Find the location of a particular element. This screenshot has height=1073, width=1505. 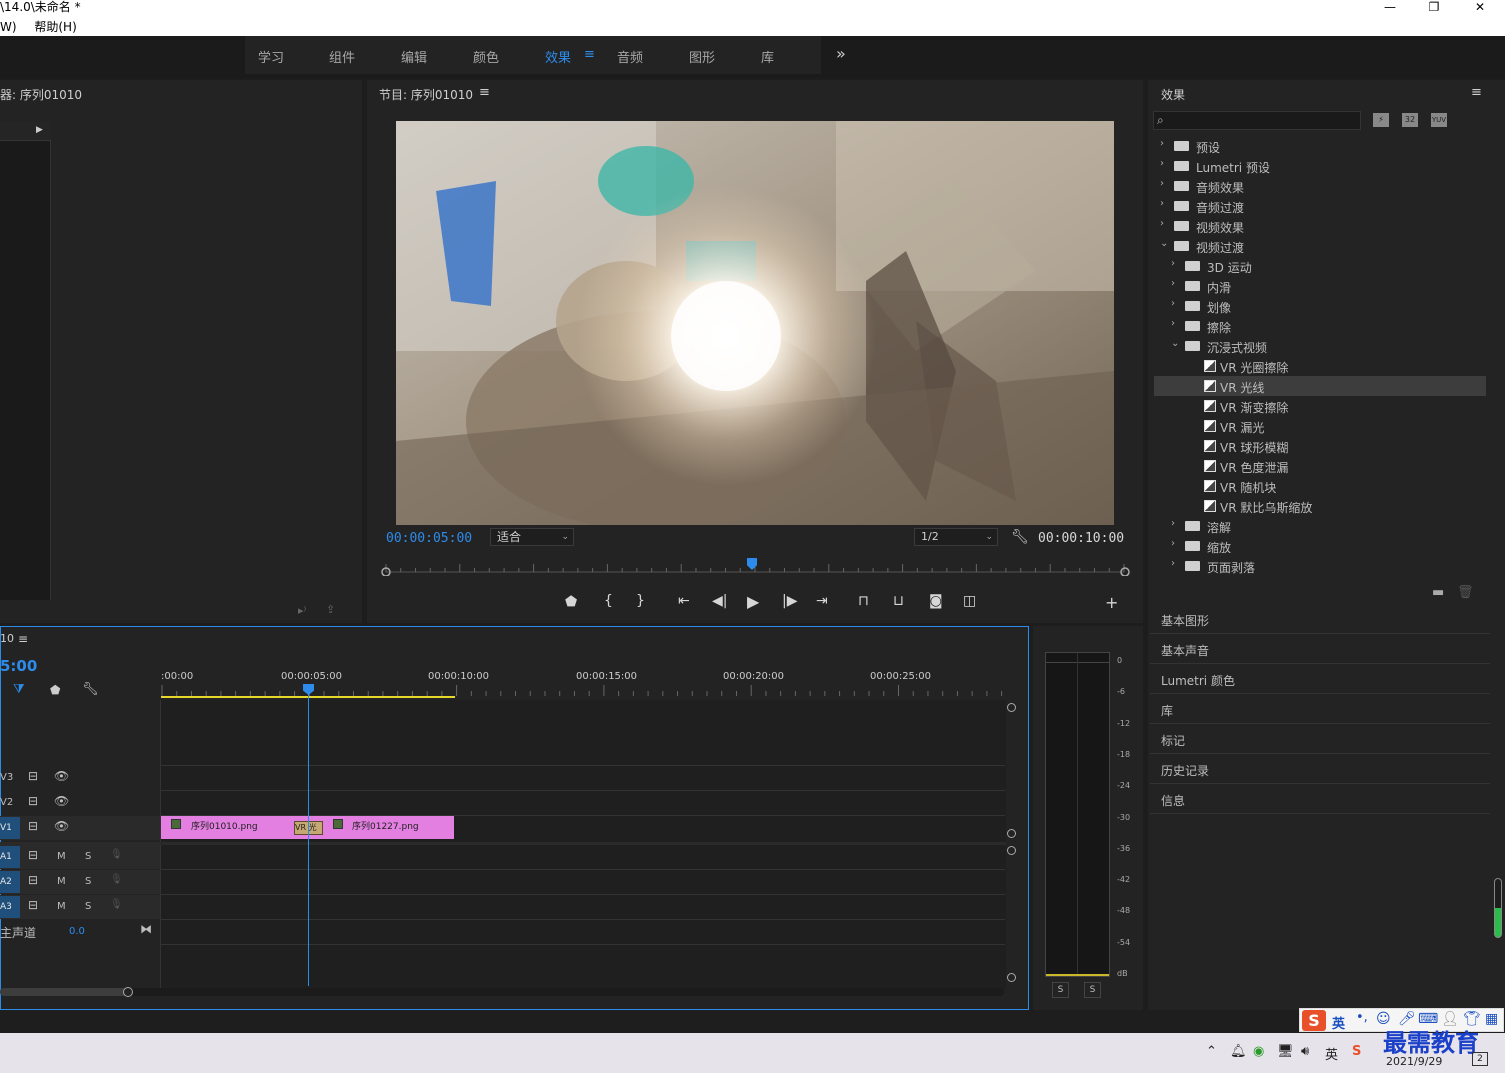

track-label: A2 is located at coordinates (10, 882).